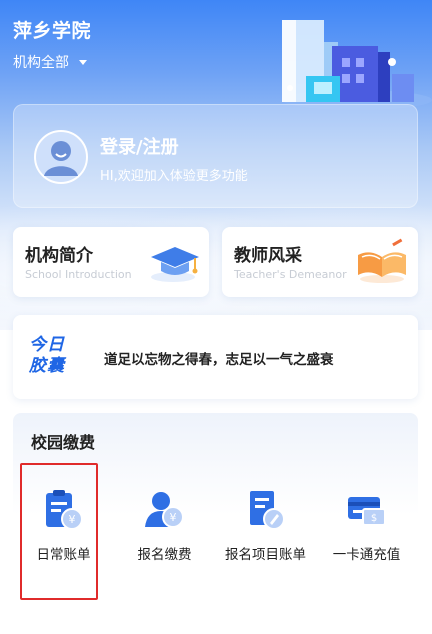 The image size is (432, 634). I want to click on login-subtitle: HI,欢迎加入体验更多功能, so click(174, 176).